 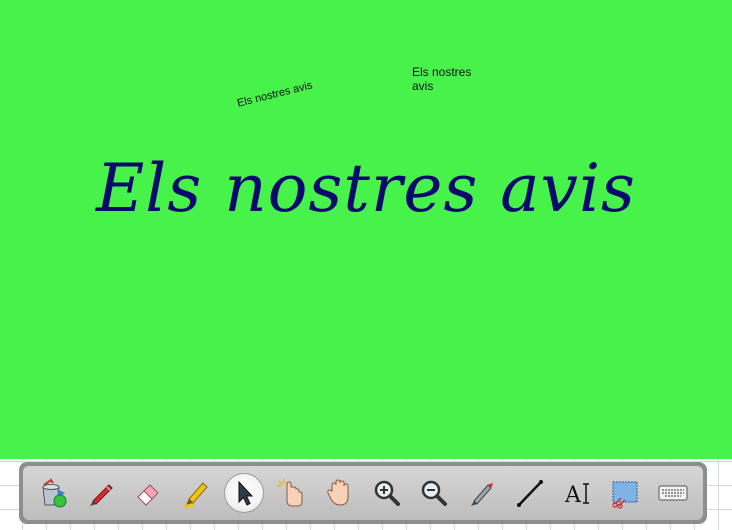 I want to click on select-button, so click(x=243, y=493).